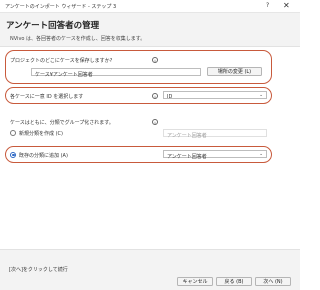 This screenshot has height=290, width=320. What do you see at coordinates (187, 156) in the screenshot?
I see `existing-classification-value: アンケート回答者` at bounding box center [187, 156].